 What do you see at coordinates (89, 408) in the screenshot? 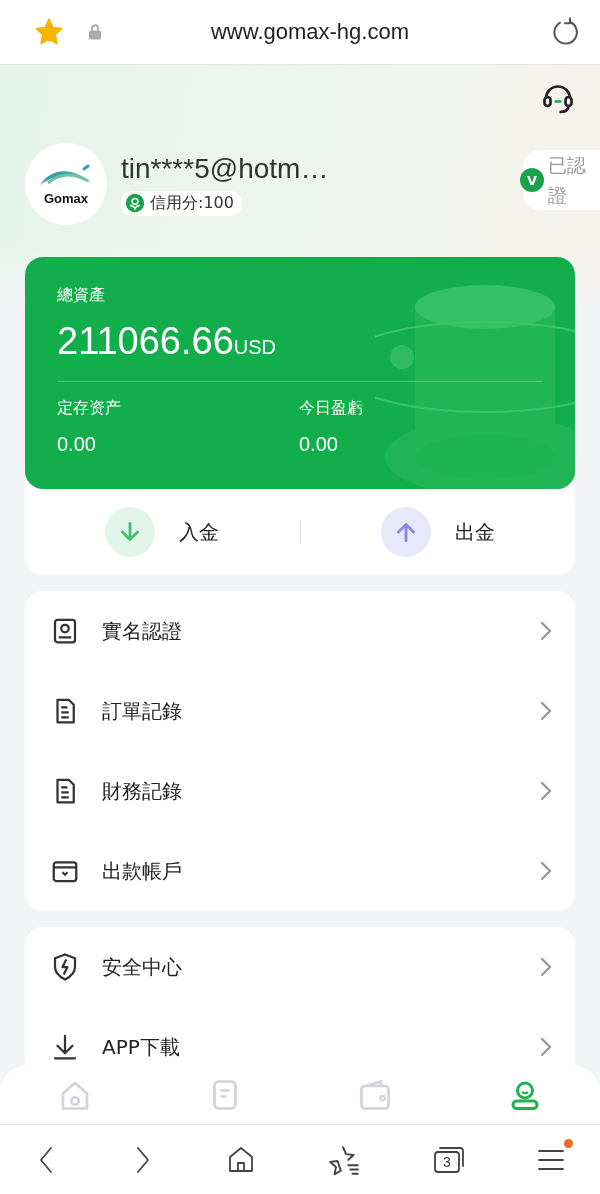
I see `stat-label: 定存资产` at bounding box center [89, 408].